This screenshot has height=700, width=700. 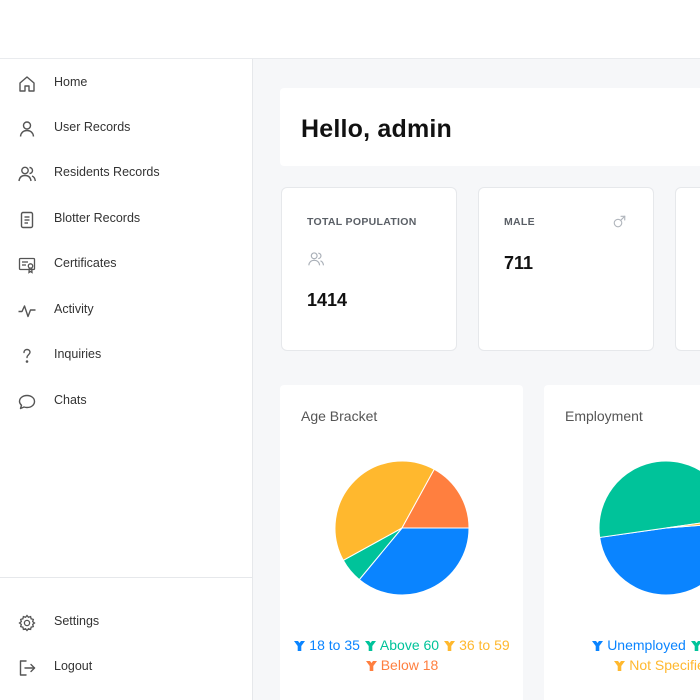 I want to click on legend-item-18-to-35: 18 to 35, so click(x=326, y=645).